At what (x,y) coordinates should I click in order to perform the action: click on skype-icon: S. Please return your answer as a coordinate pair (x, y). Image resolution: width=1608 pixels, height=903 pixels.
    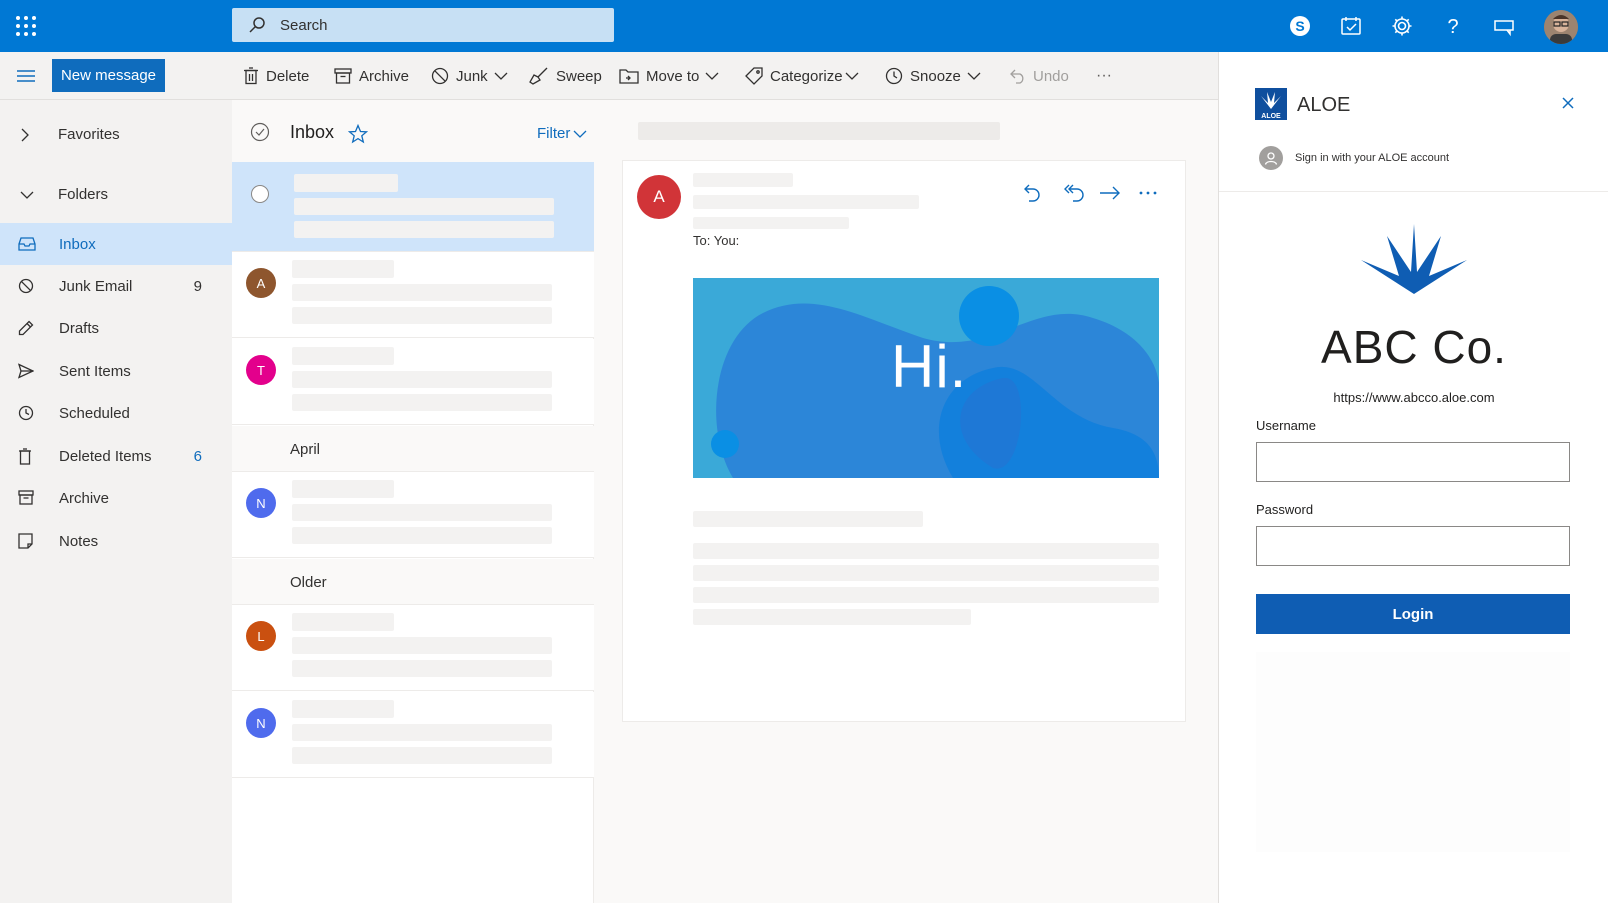
    Looking at the image, I should click on (1300, 26).